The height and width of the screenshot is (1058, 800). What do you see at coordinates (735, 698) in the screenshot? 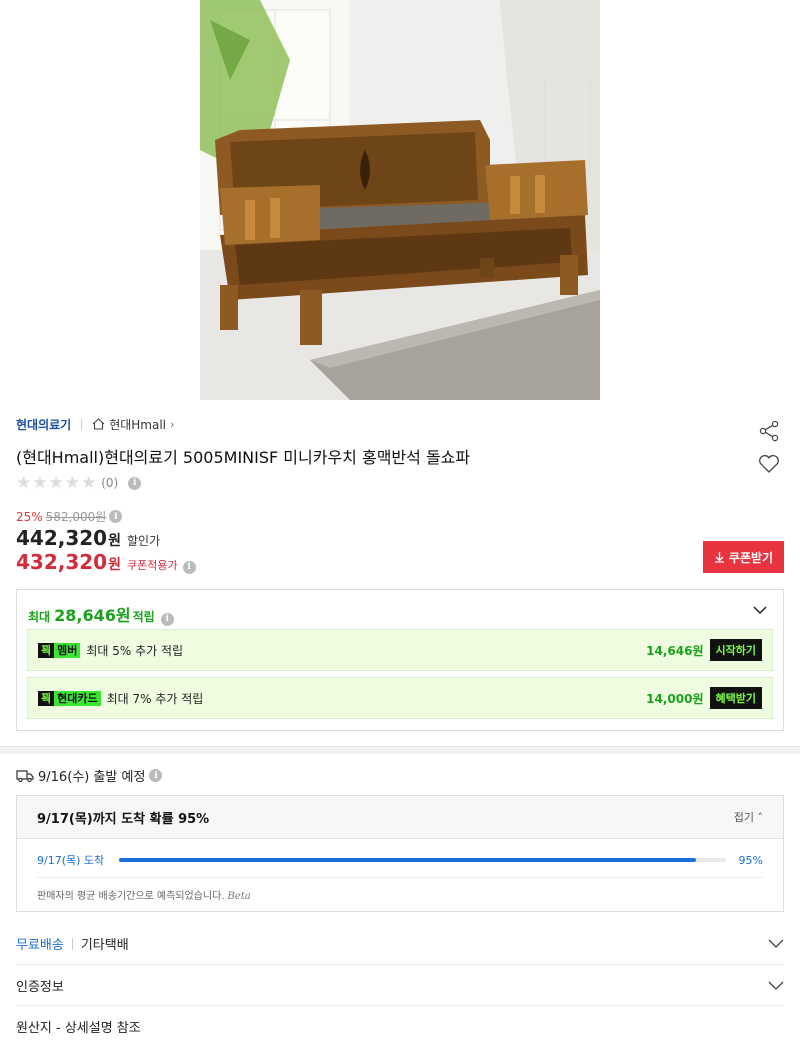
I see `card-benefit-button: 혜택받기` at bounding box center [735, 698].